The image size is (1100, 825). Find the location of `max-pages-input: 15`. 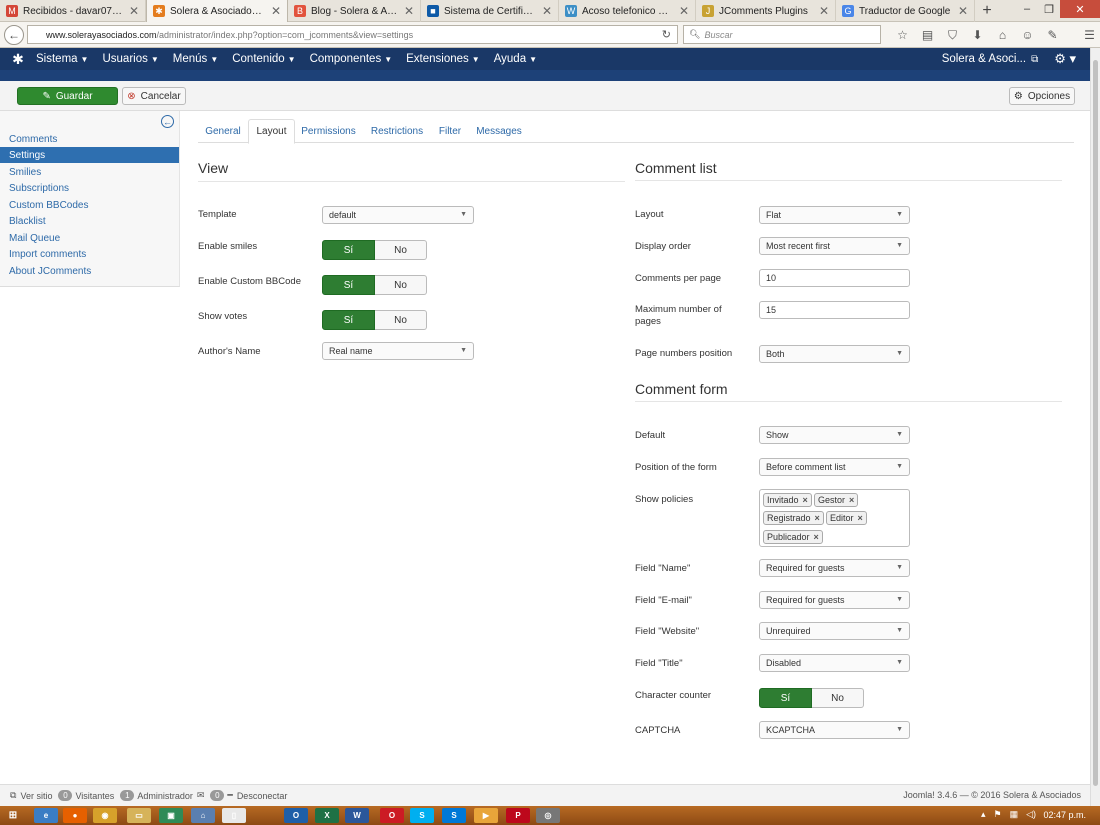

max-pages-input: 15 is located at coordinates (834, 310).